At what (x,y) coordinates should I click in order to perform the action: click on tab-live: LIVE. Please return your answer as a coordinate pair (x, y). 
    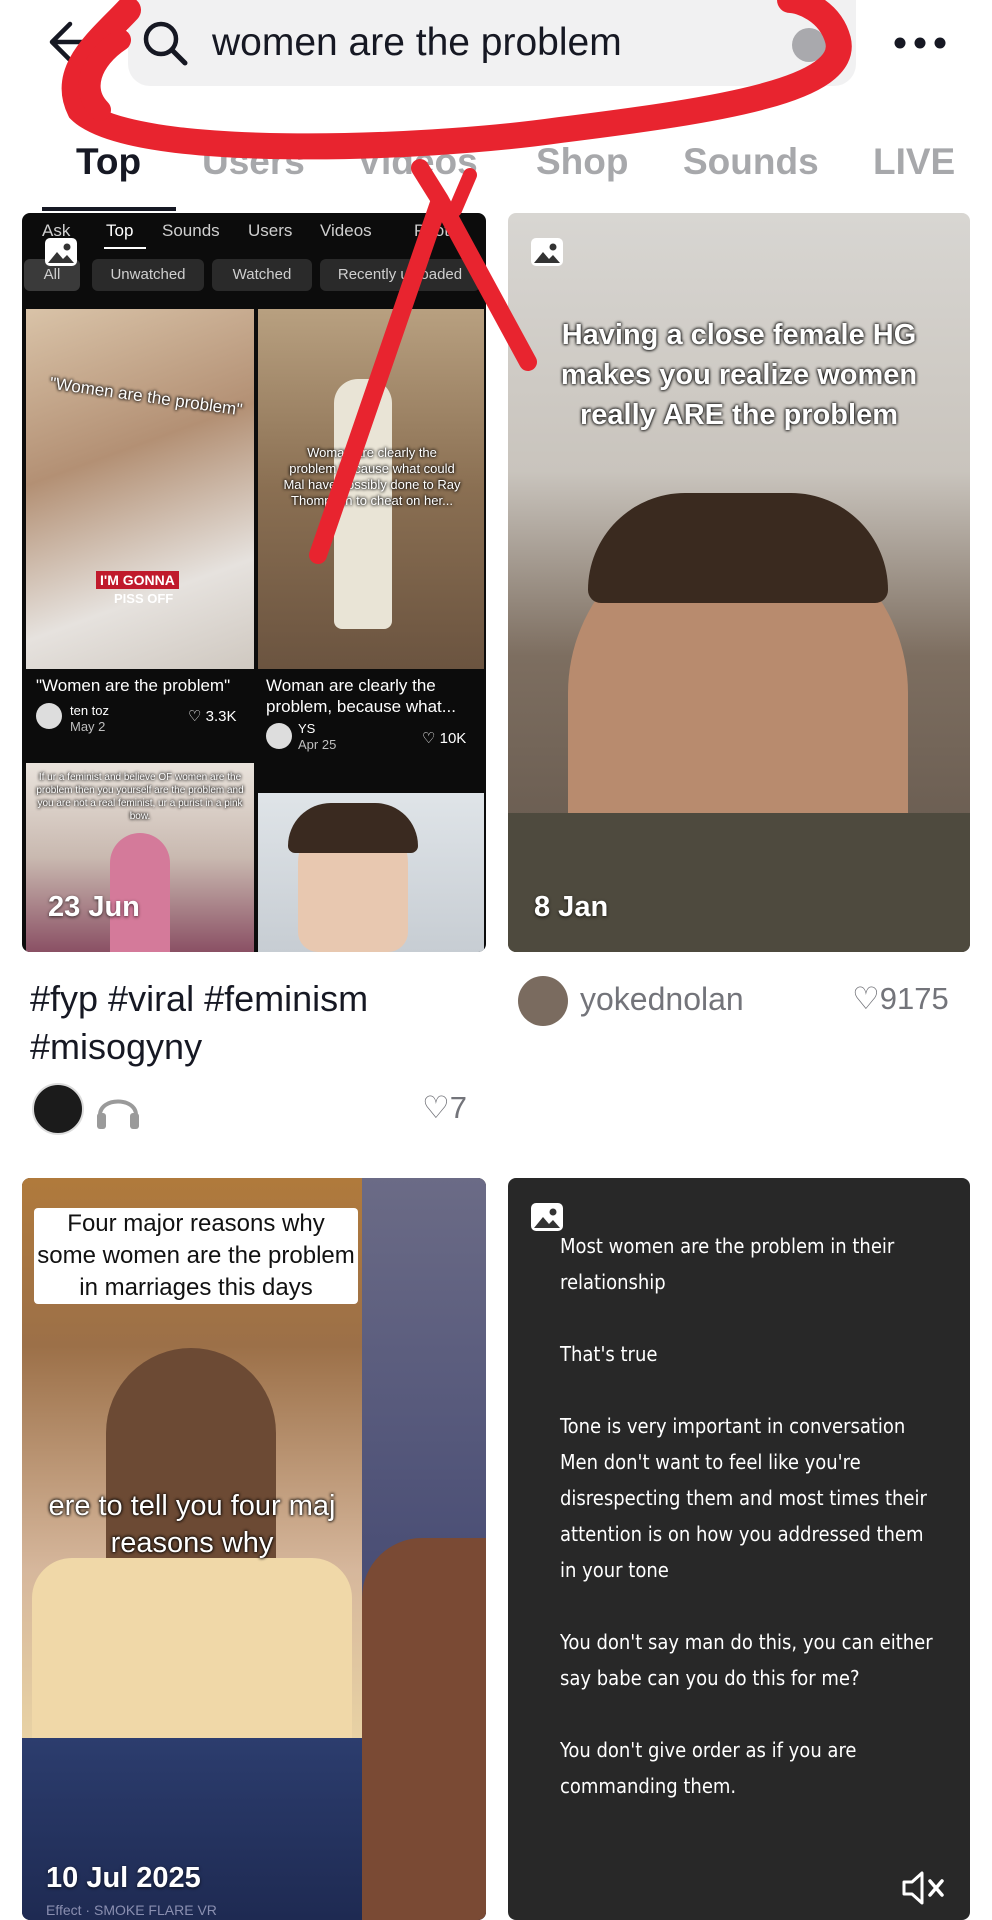
    Looking at the image, I should click on (914, 162).